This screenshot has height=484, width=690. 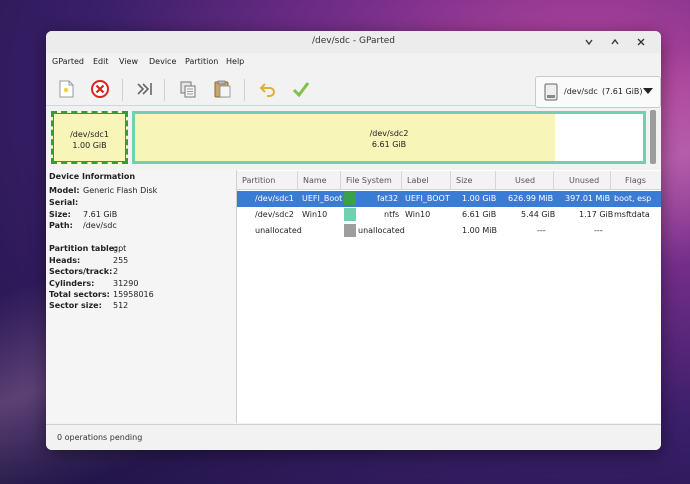 I want to click on cell-size: 6.61 GiB, so click(x=479, y=214).